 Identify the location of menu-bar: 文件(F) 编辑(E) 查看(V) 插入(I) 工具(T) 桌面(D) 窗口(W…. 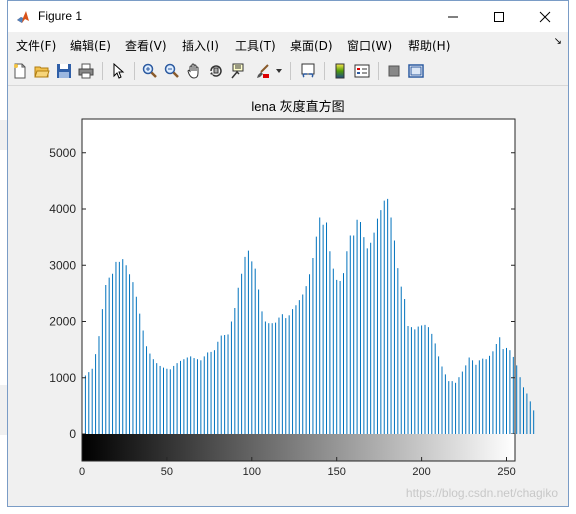
(288, 44).